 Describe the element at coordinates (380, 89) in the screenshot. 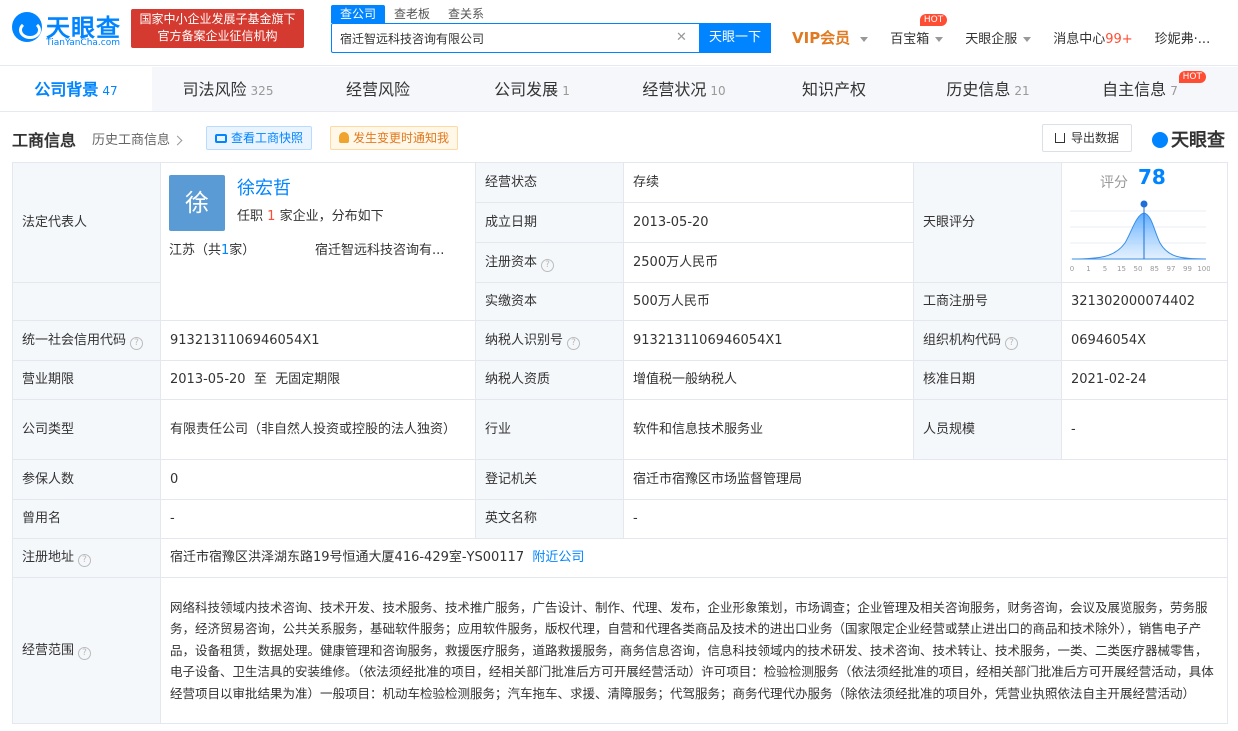

I see `tab-business-risk: 经营风险` at that location.